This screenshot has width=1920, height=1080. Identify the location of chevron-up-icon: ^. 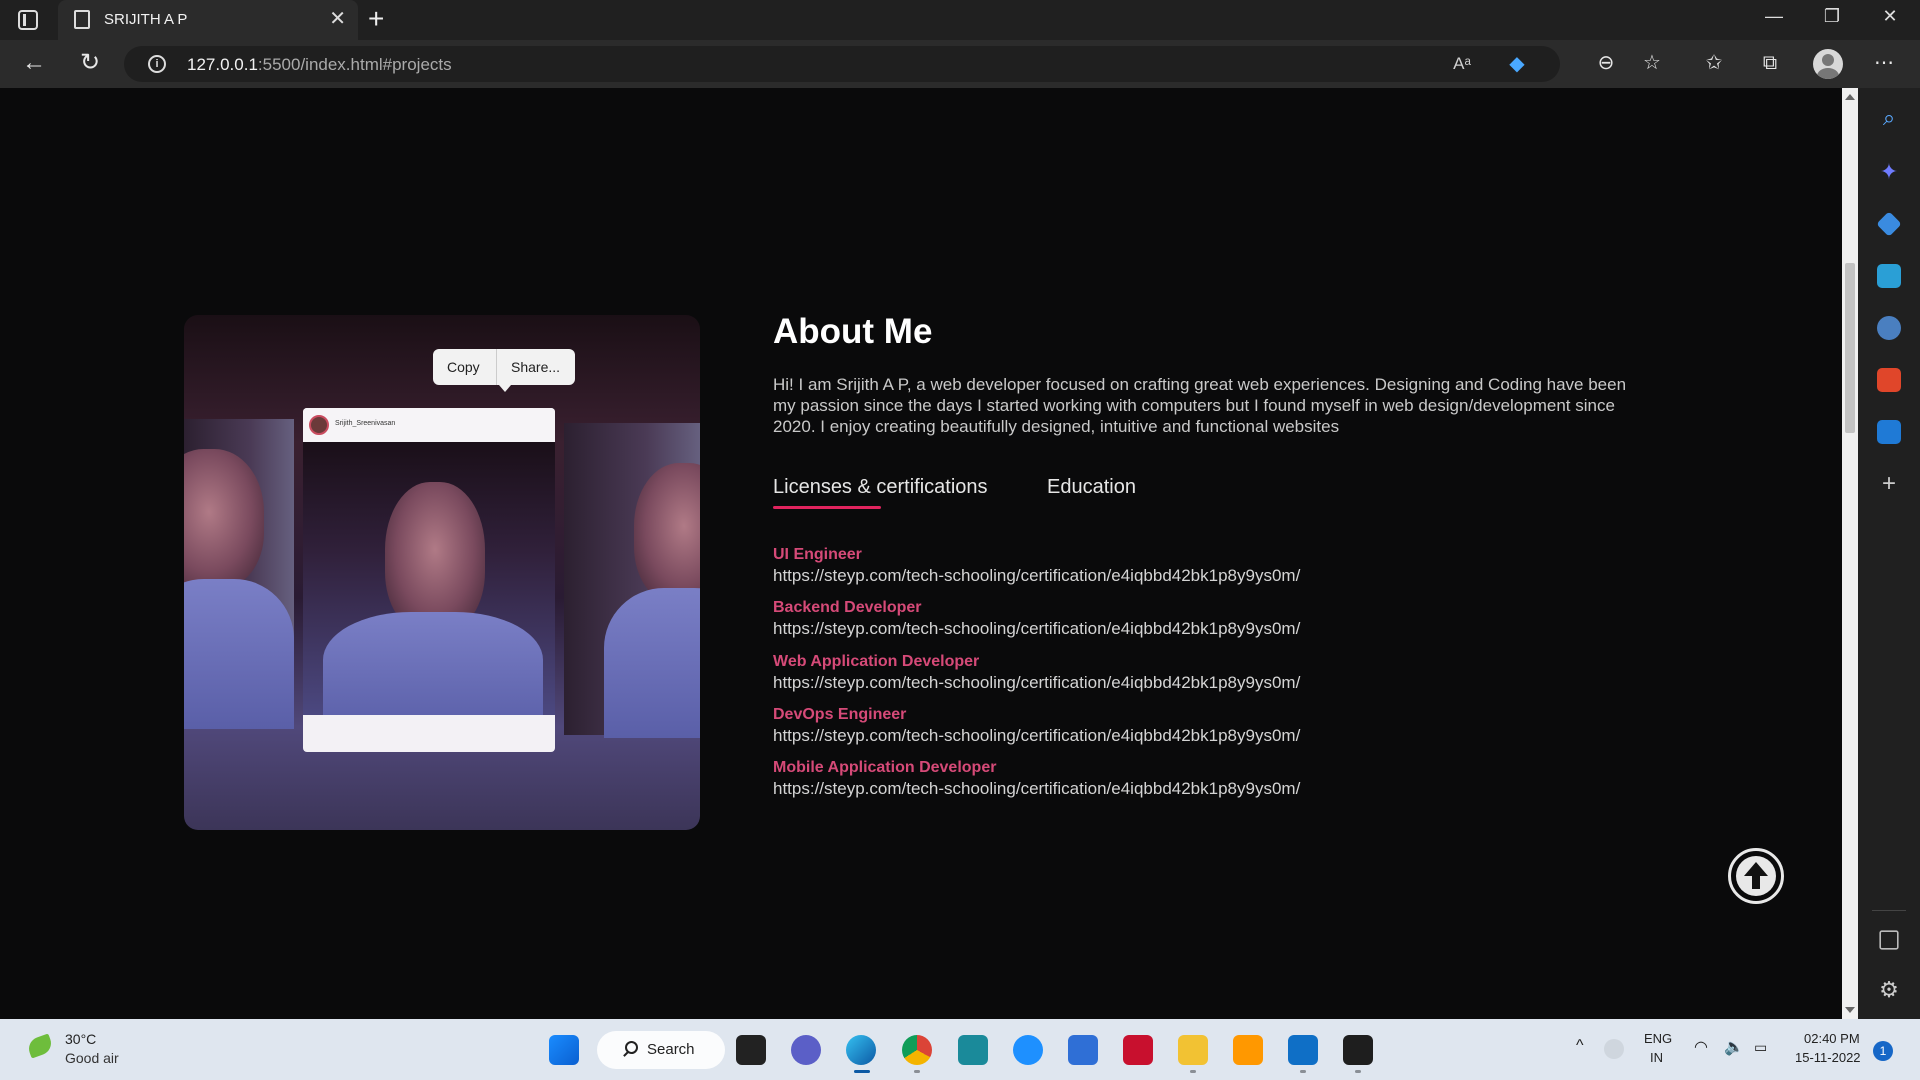
(1580, 1046).